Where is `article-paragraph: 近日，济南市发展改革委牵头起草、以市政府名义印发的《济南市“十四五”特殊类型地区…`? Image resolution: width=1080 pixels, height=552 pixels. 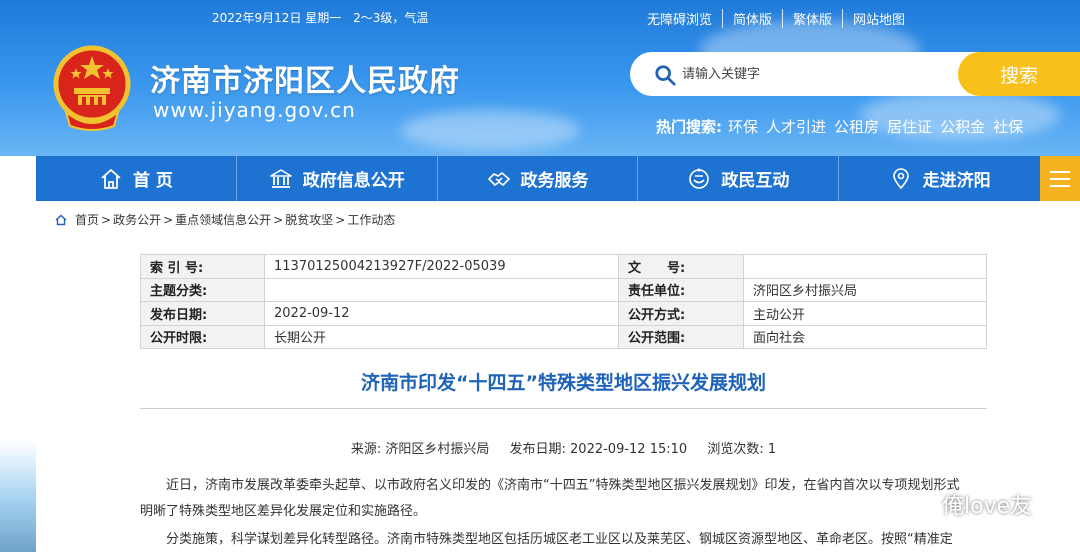
article-paragraph: 近日，济南市发展改革委牵头起草、以市政府名义印发的《济南市“十四五”特殊类型地区… is located at coordinates (560, 486).